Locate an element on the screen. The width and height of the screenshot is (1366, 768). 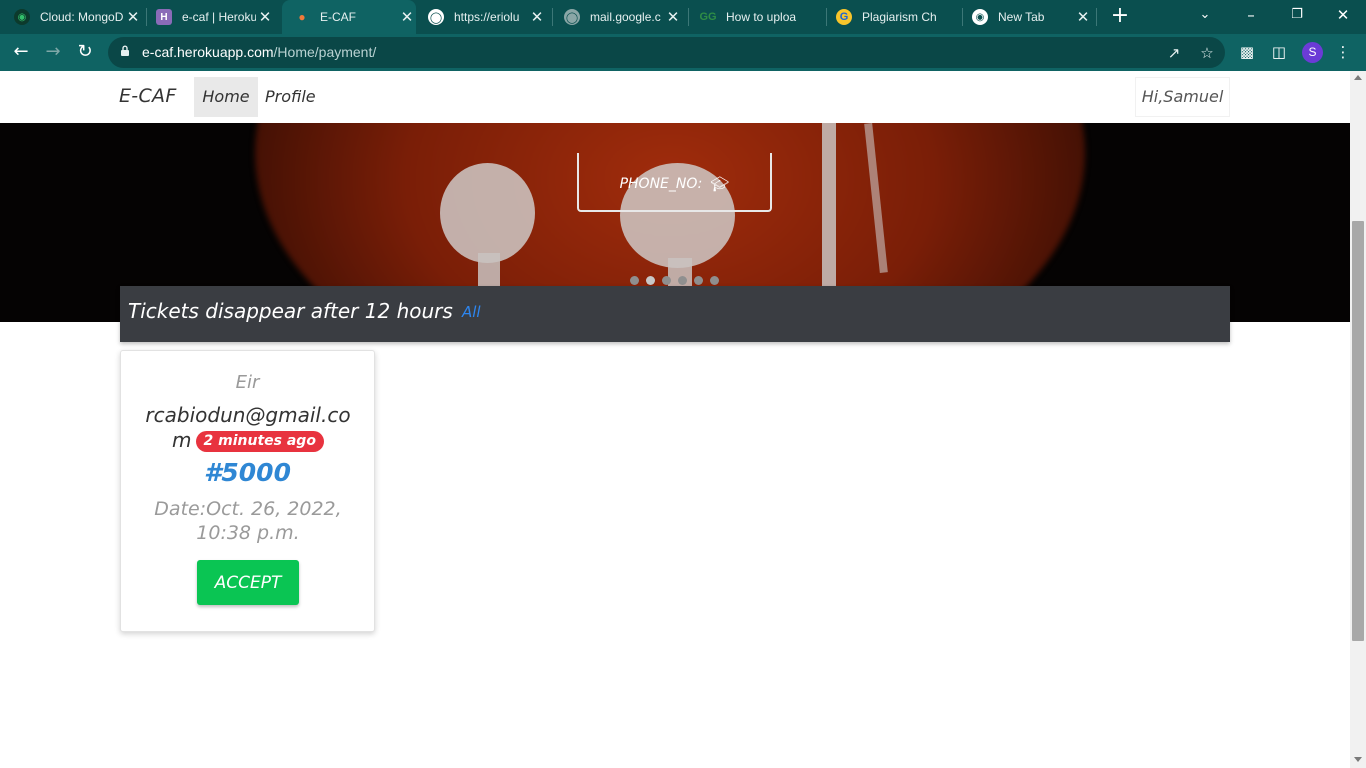
tab-search-icon: ⌄ is located at coordinates (1205, 16).